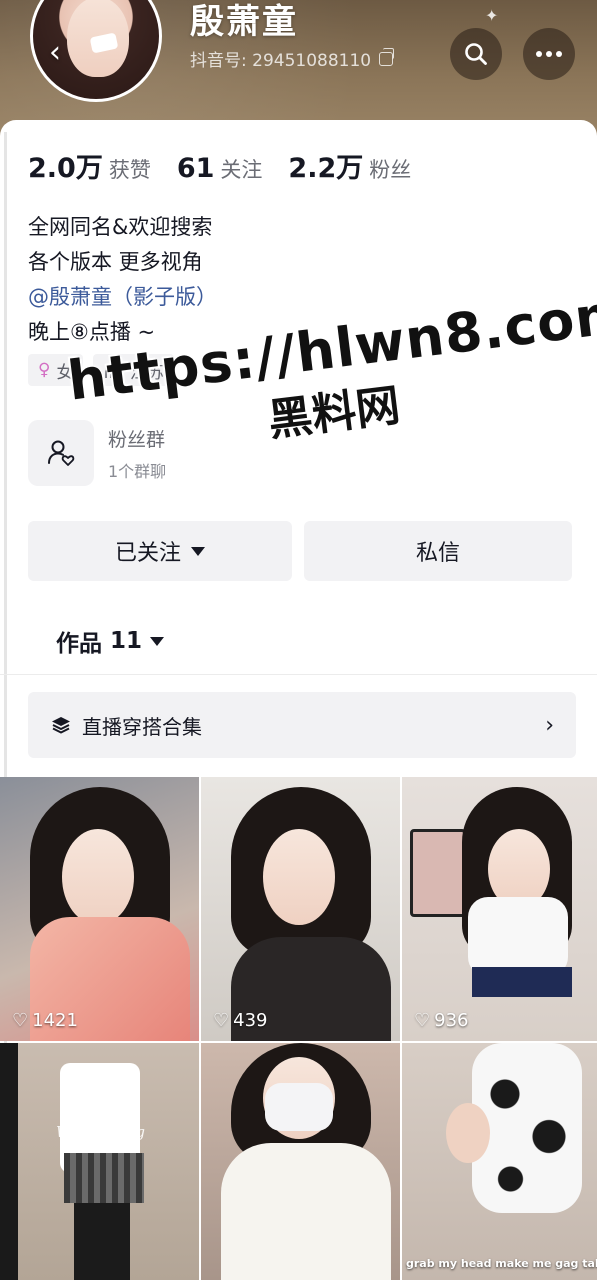 This screenshot has width=597, height=1280. I want to click on video-tile, so click(300, 1161).